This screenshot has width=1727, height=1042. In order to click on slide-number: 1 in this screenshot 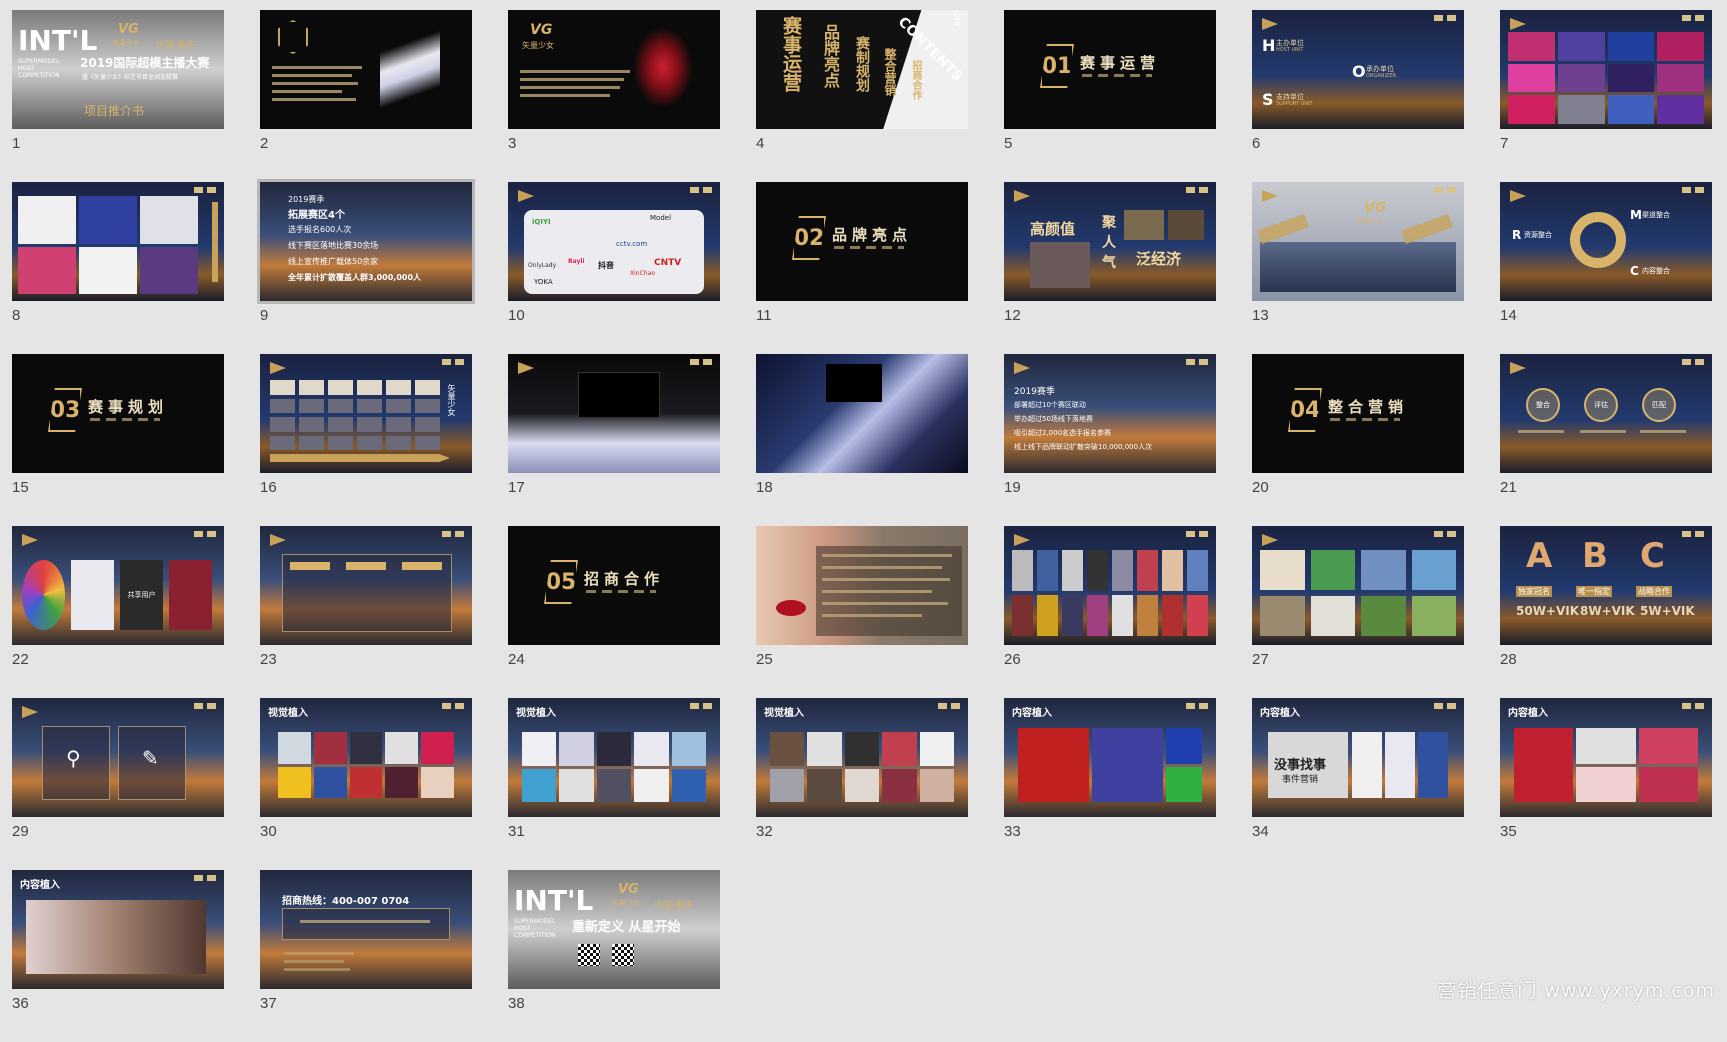, I will do `click(16, 143)`.